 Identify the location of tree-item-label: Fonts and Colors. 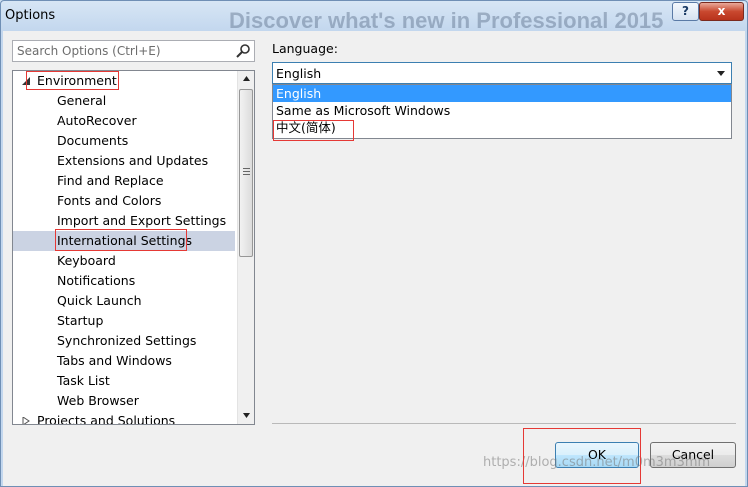
(109, 200).